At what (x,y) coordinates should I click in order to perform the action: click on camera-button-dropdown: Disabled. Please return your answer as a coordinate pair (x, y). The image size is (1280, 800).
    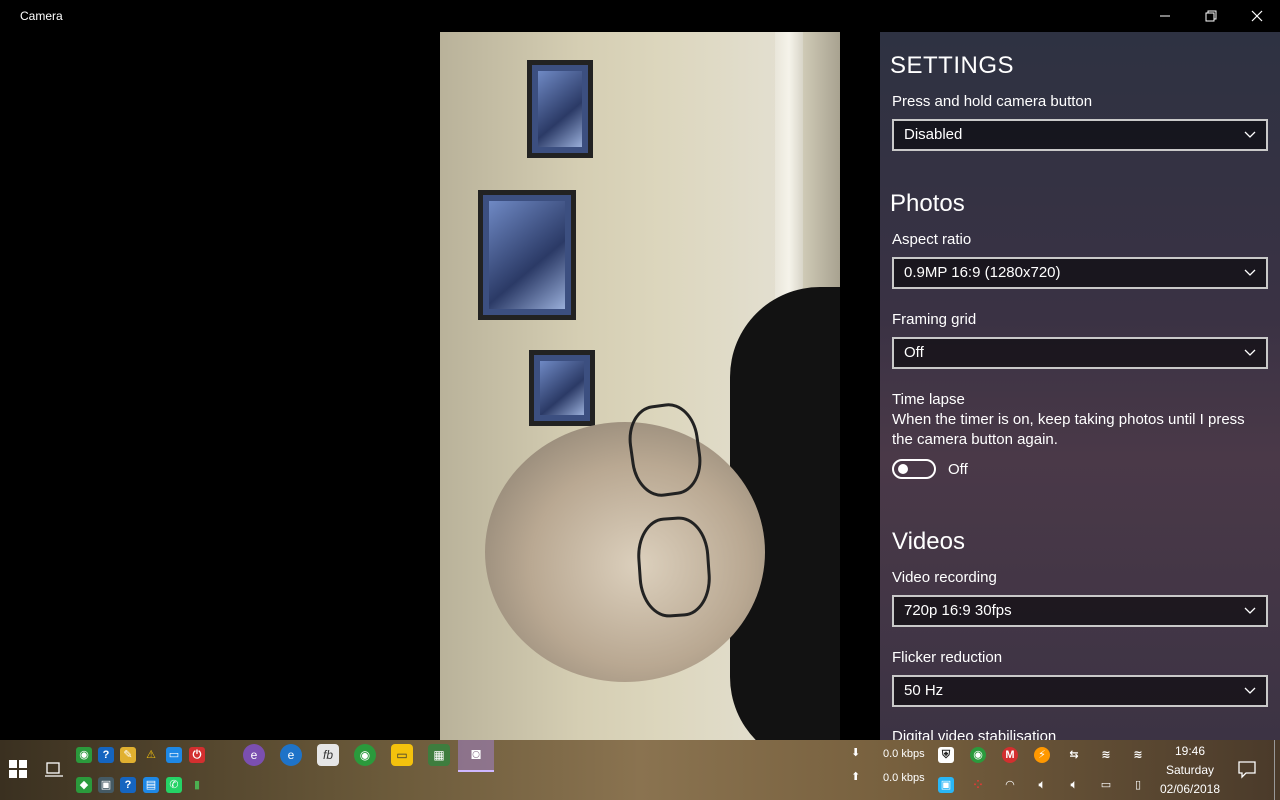
    Looking at the image, I should click on (1080, 135).